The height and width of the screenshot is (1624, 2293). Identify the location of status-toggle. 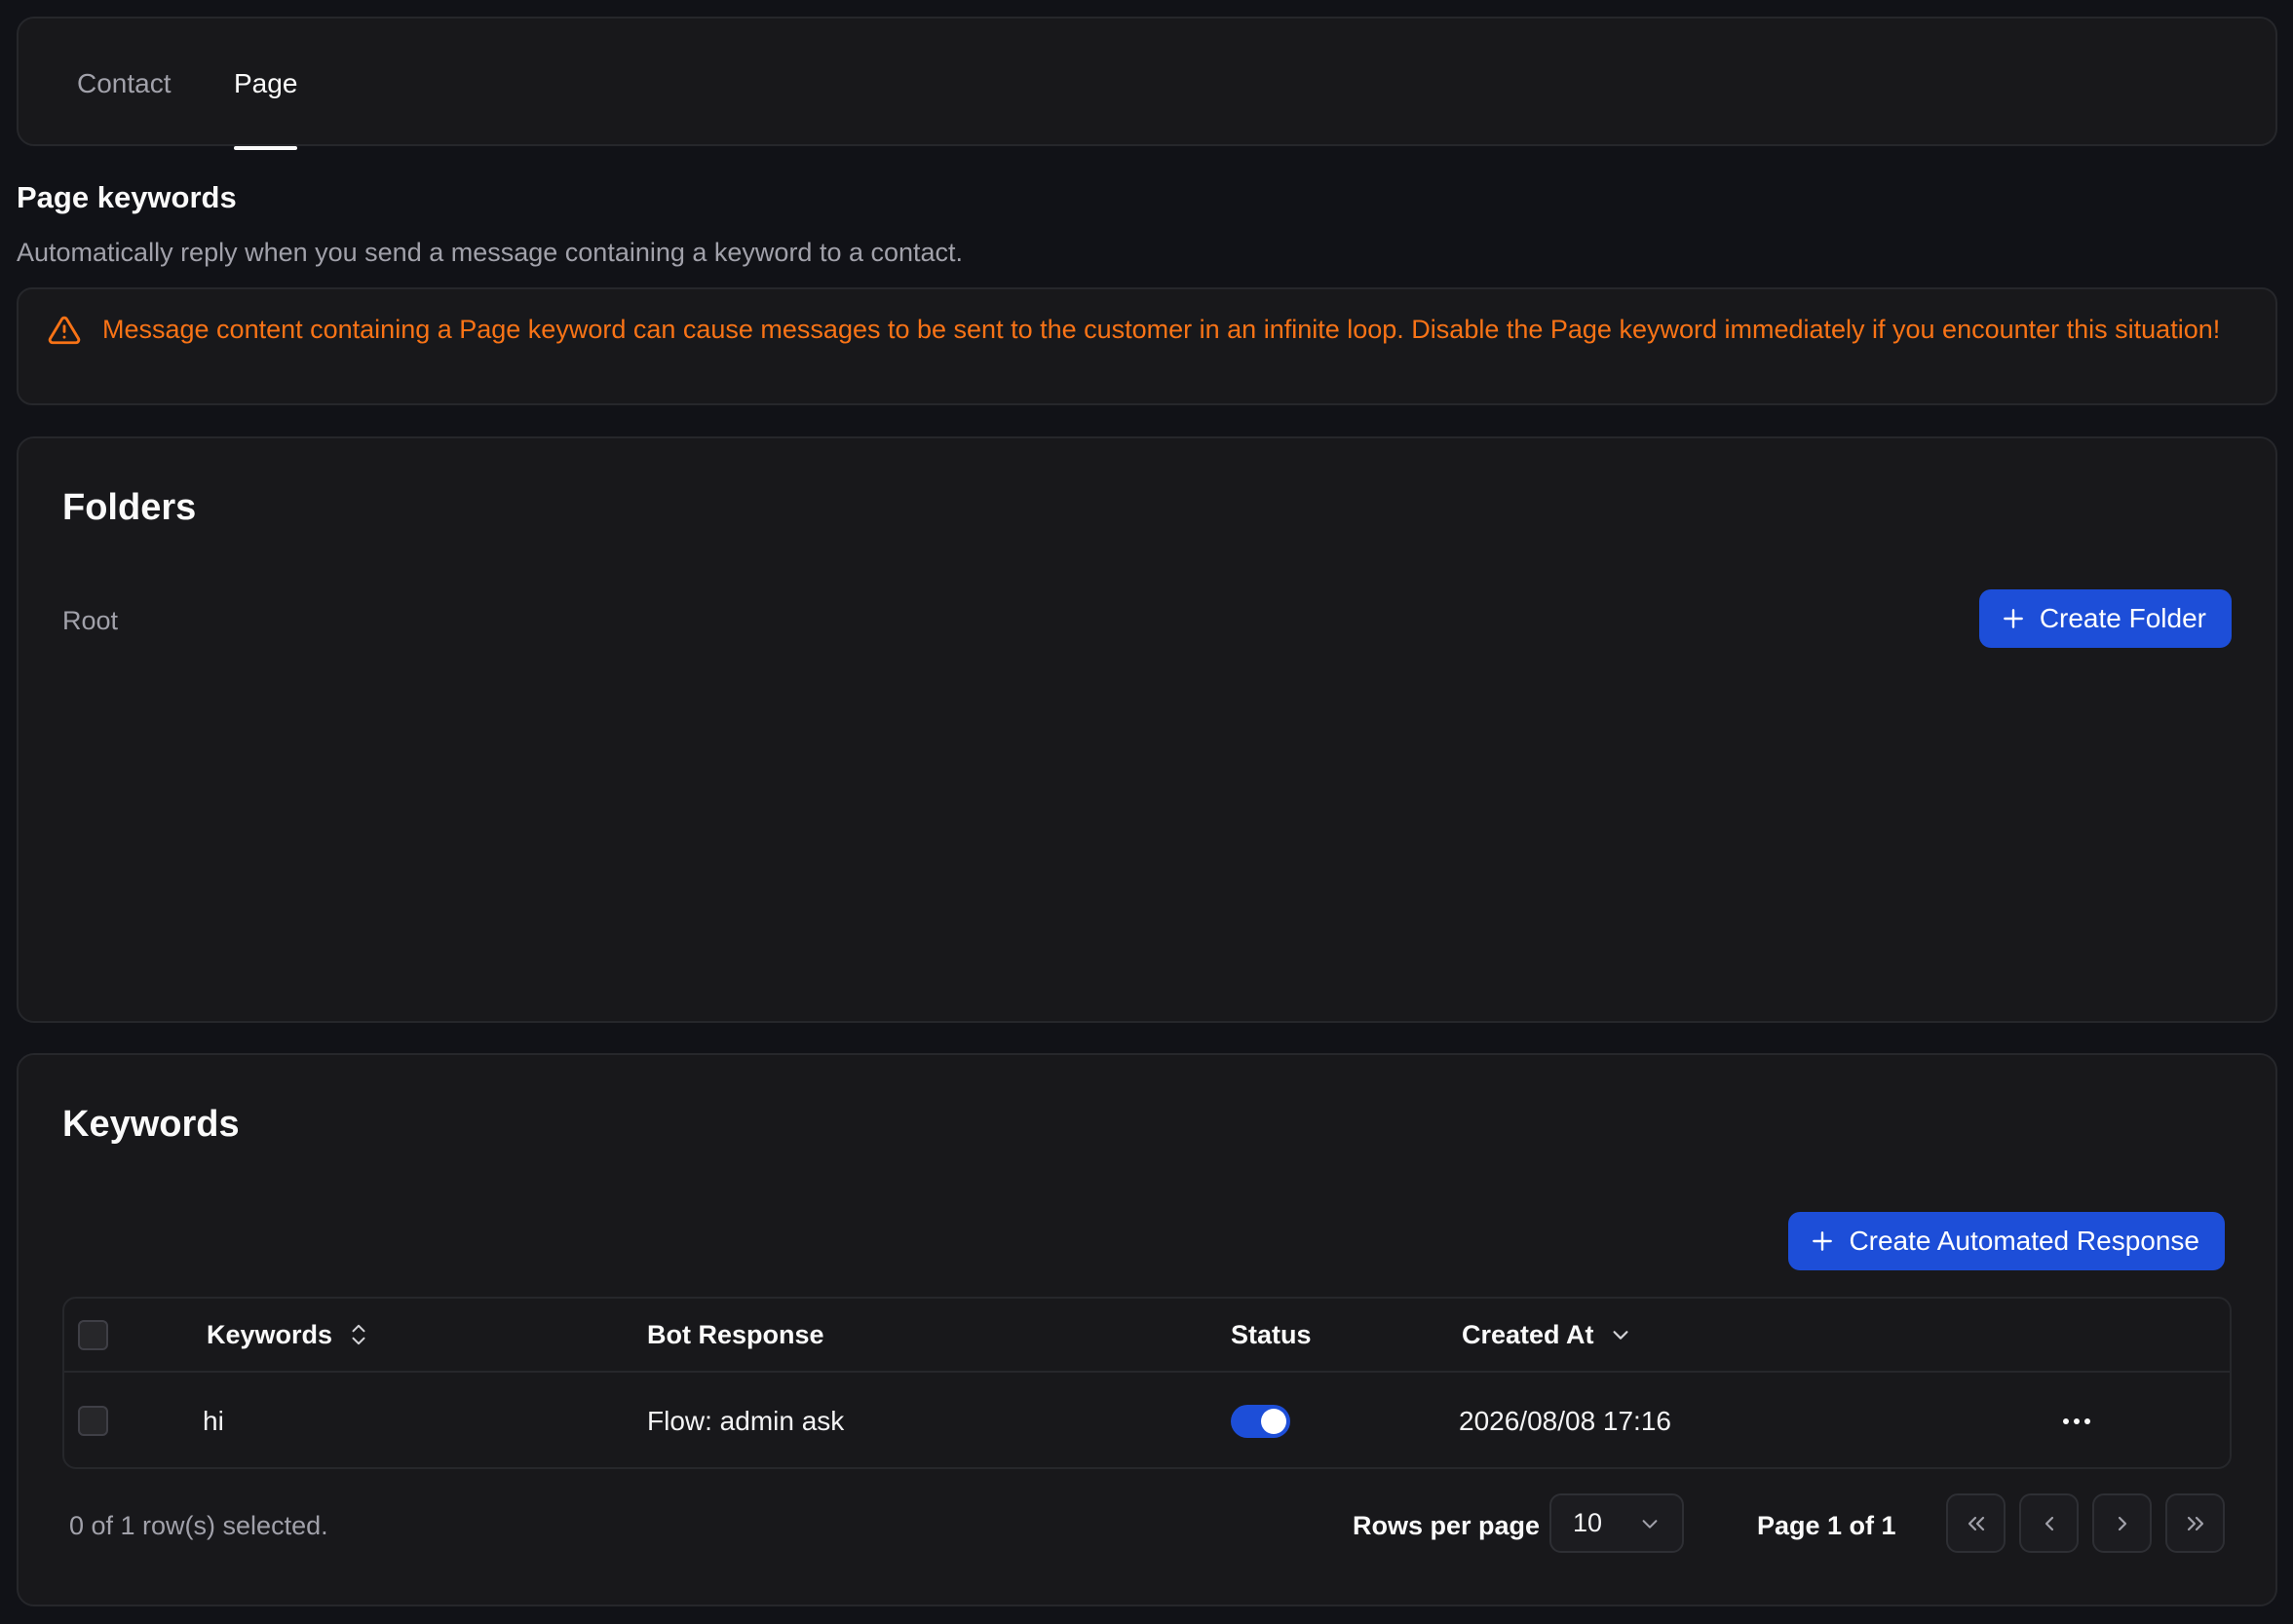
(1260, 1421).